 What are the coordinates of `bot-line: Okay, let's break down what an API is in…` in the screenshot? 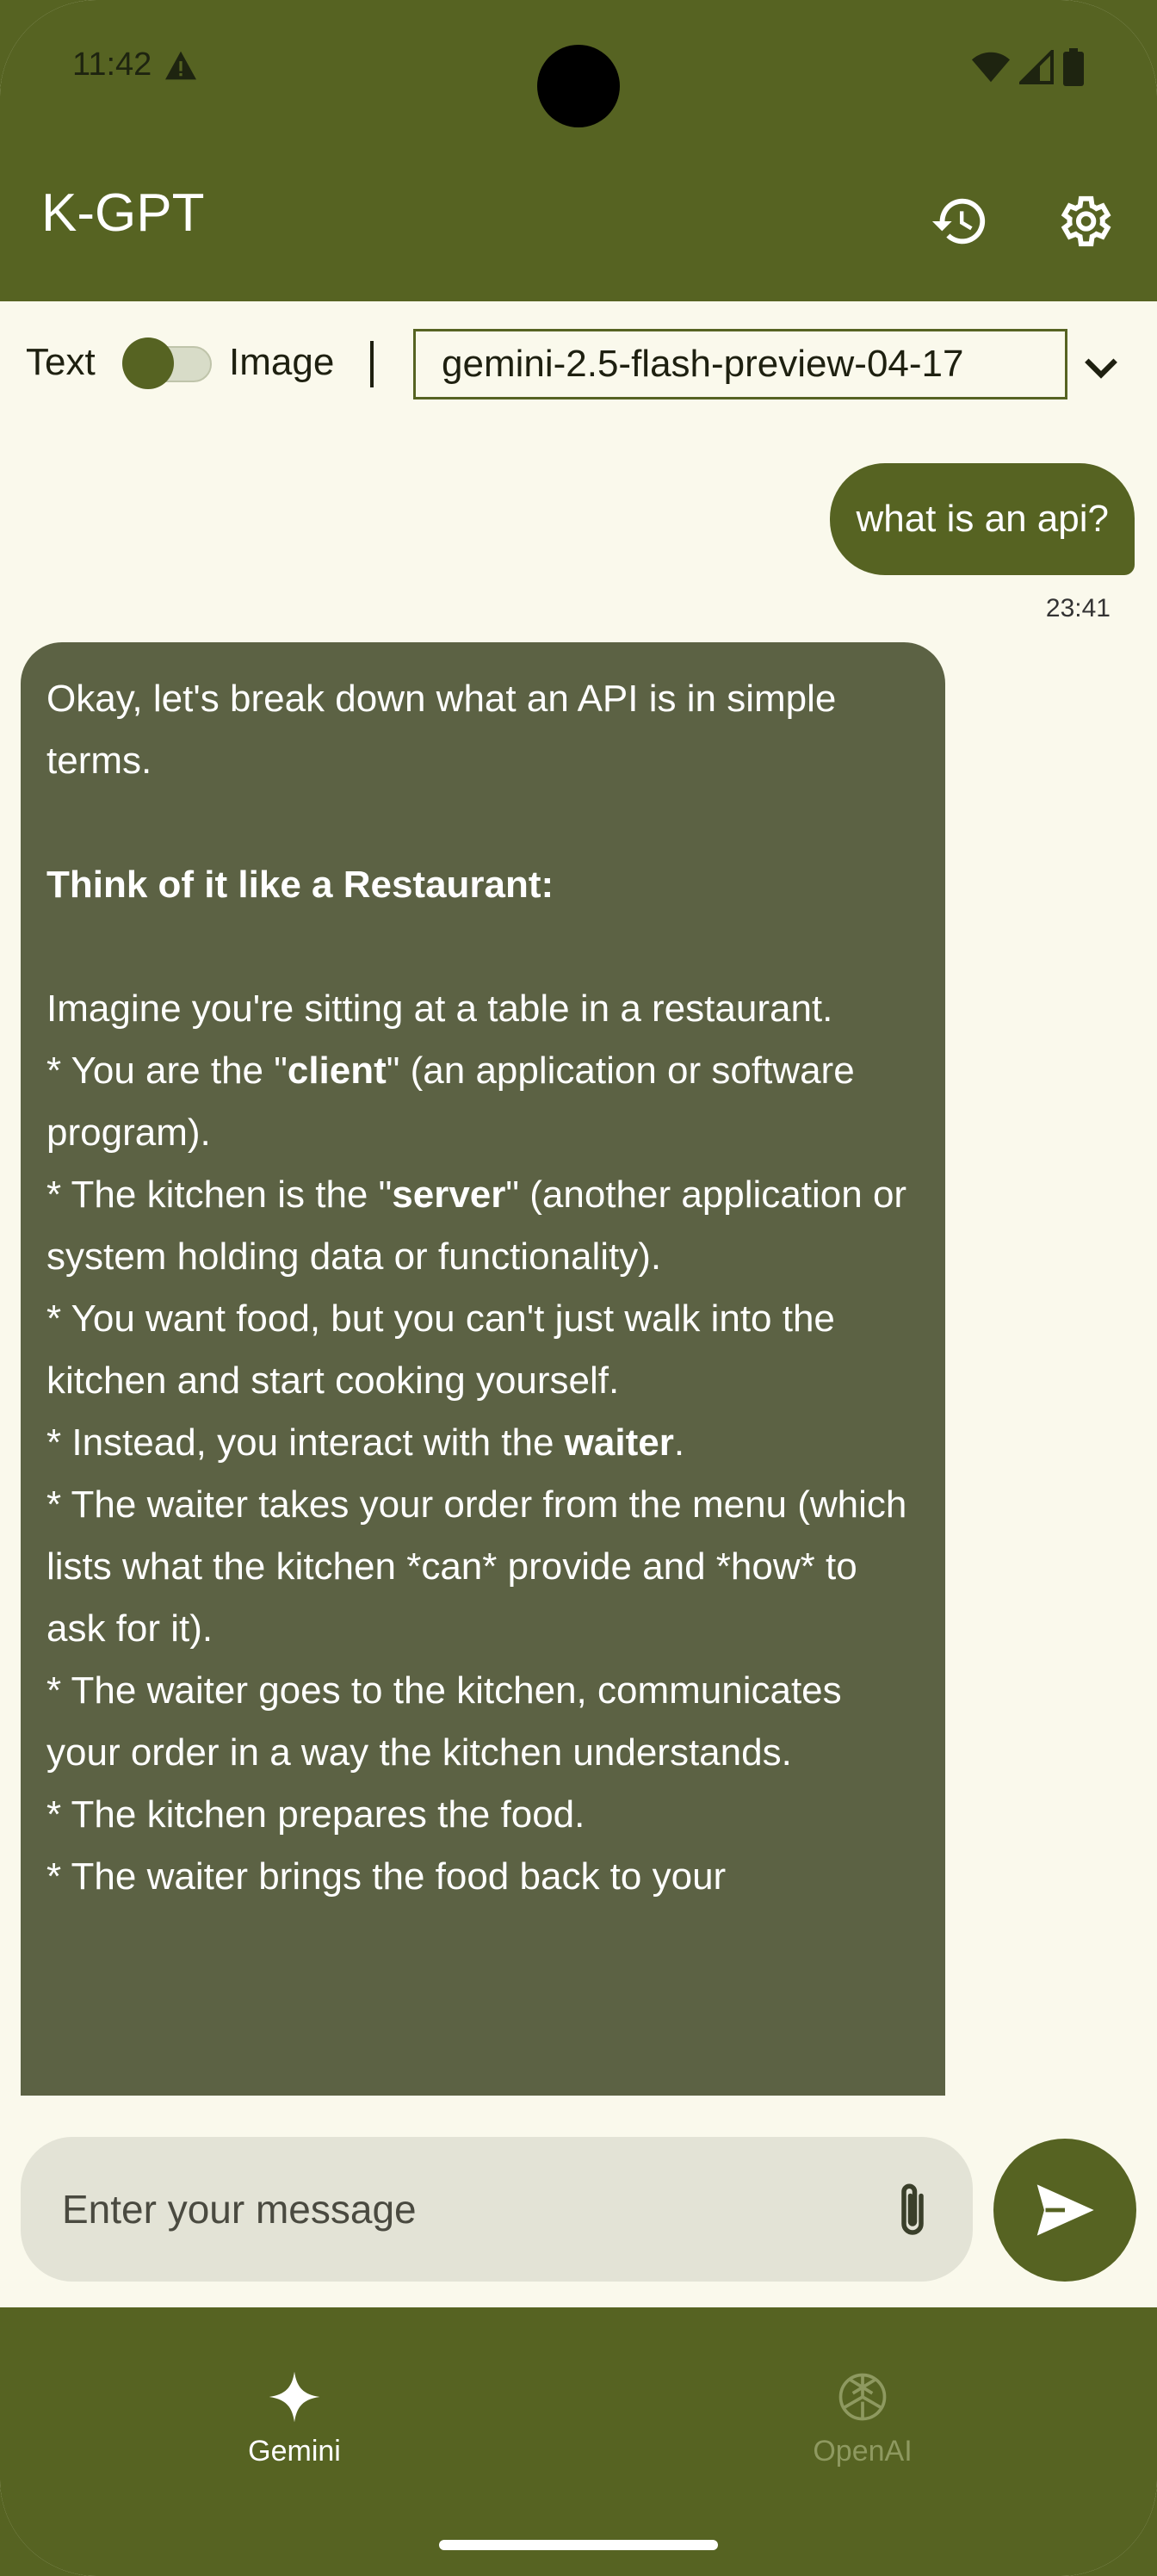 It's located at (441, 730).